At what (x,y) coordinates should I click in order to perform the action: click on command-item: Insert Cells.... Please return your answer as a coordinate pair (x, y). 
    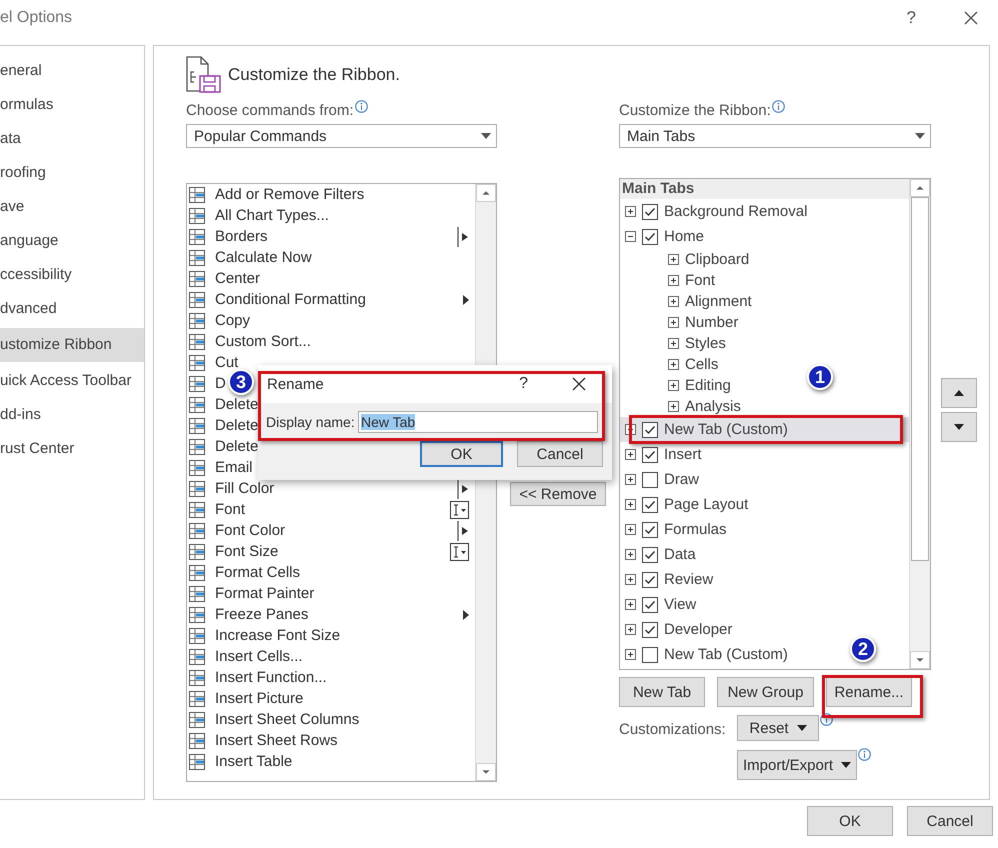
    Looking at the image, I should click on (345, 656).